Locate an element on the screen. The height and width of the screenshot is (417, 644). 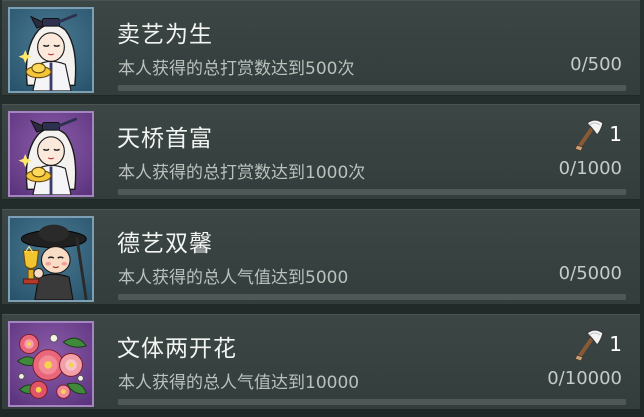
achievement-description: 本人获得的总人气值达到10000 is located at coordinates (239, 383).